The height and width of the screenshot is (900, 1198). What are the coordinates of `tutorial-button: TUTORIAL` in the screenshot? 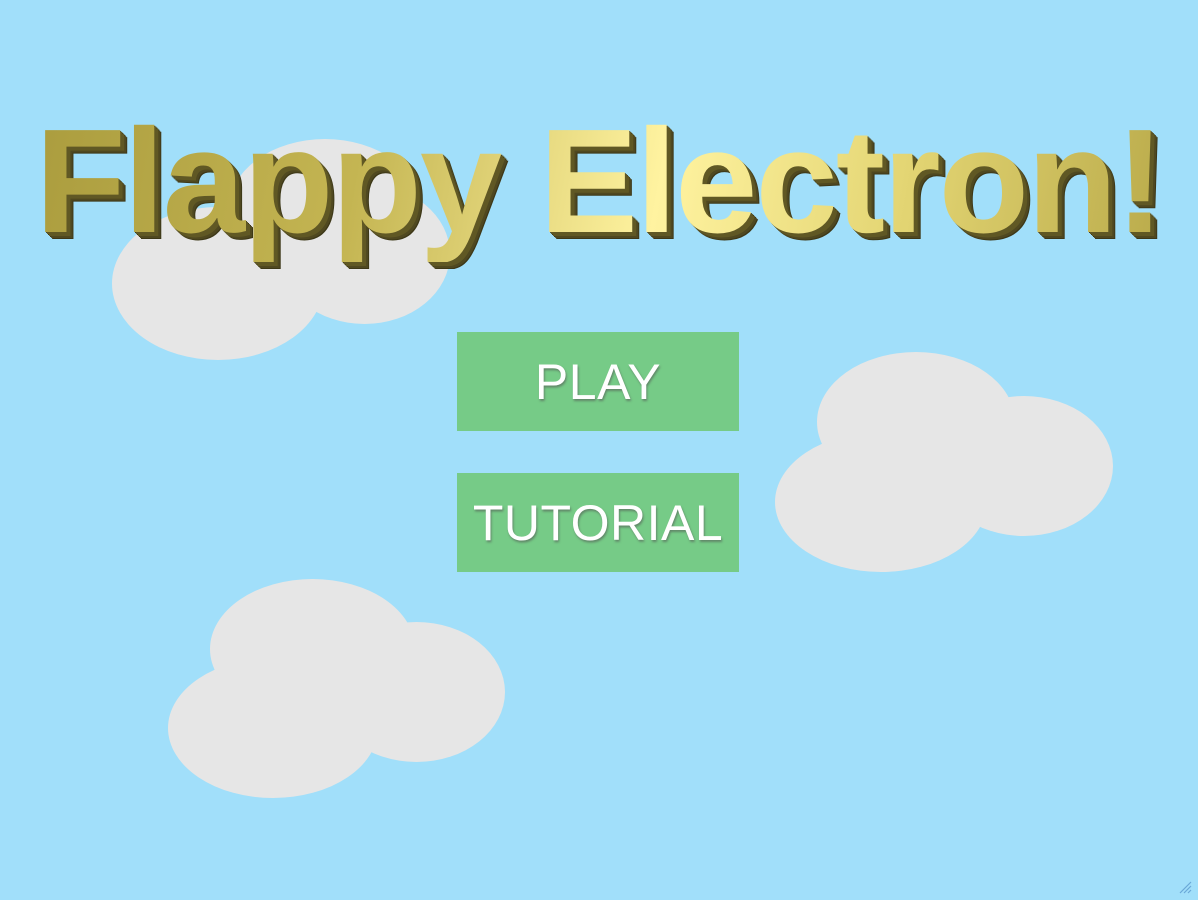 It's located at (598, 522).